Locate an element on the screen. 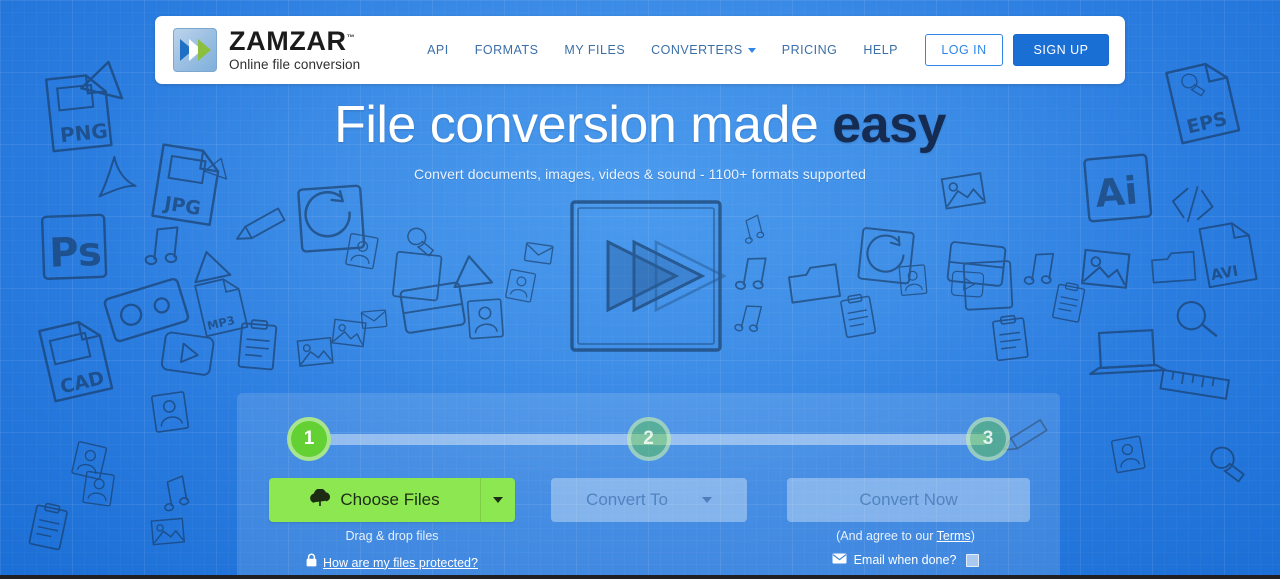  svg-text: AVI is located at coordinates (1225, 273).